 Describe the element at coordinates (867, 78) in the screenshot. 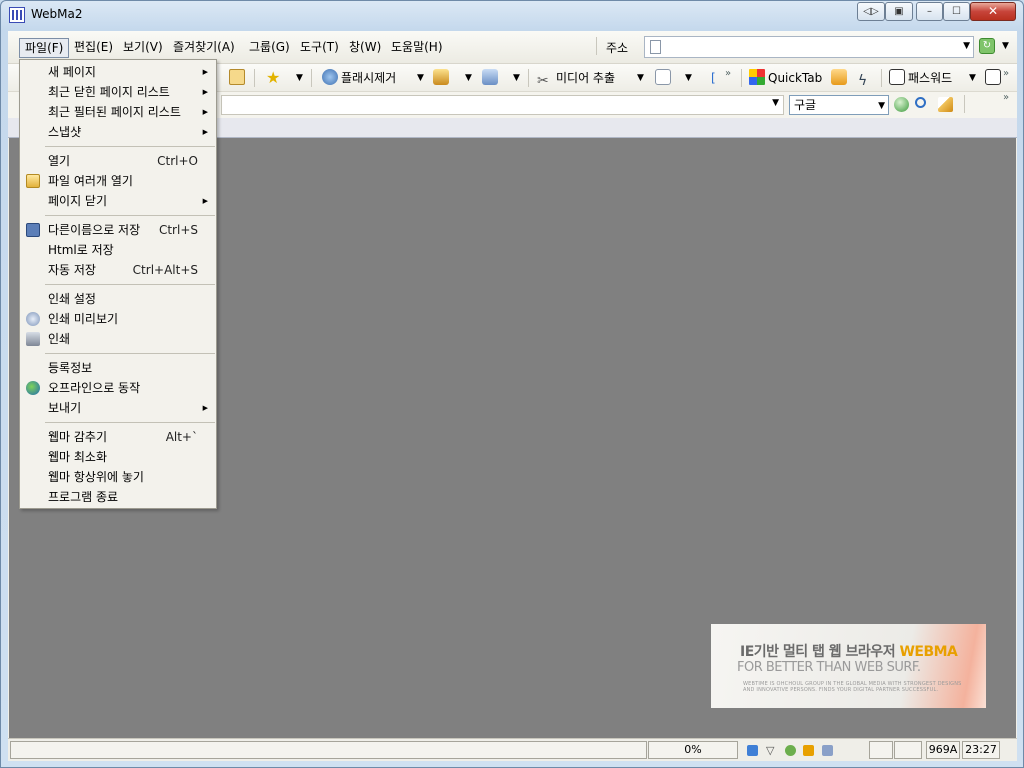

I see `lightning-icon: ϟ` at that location.